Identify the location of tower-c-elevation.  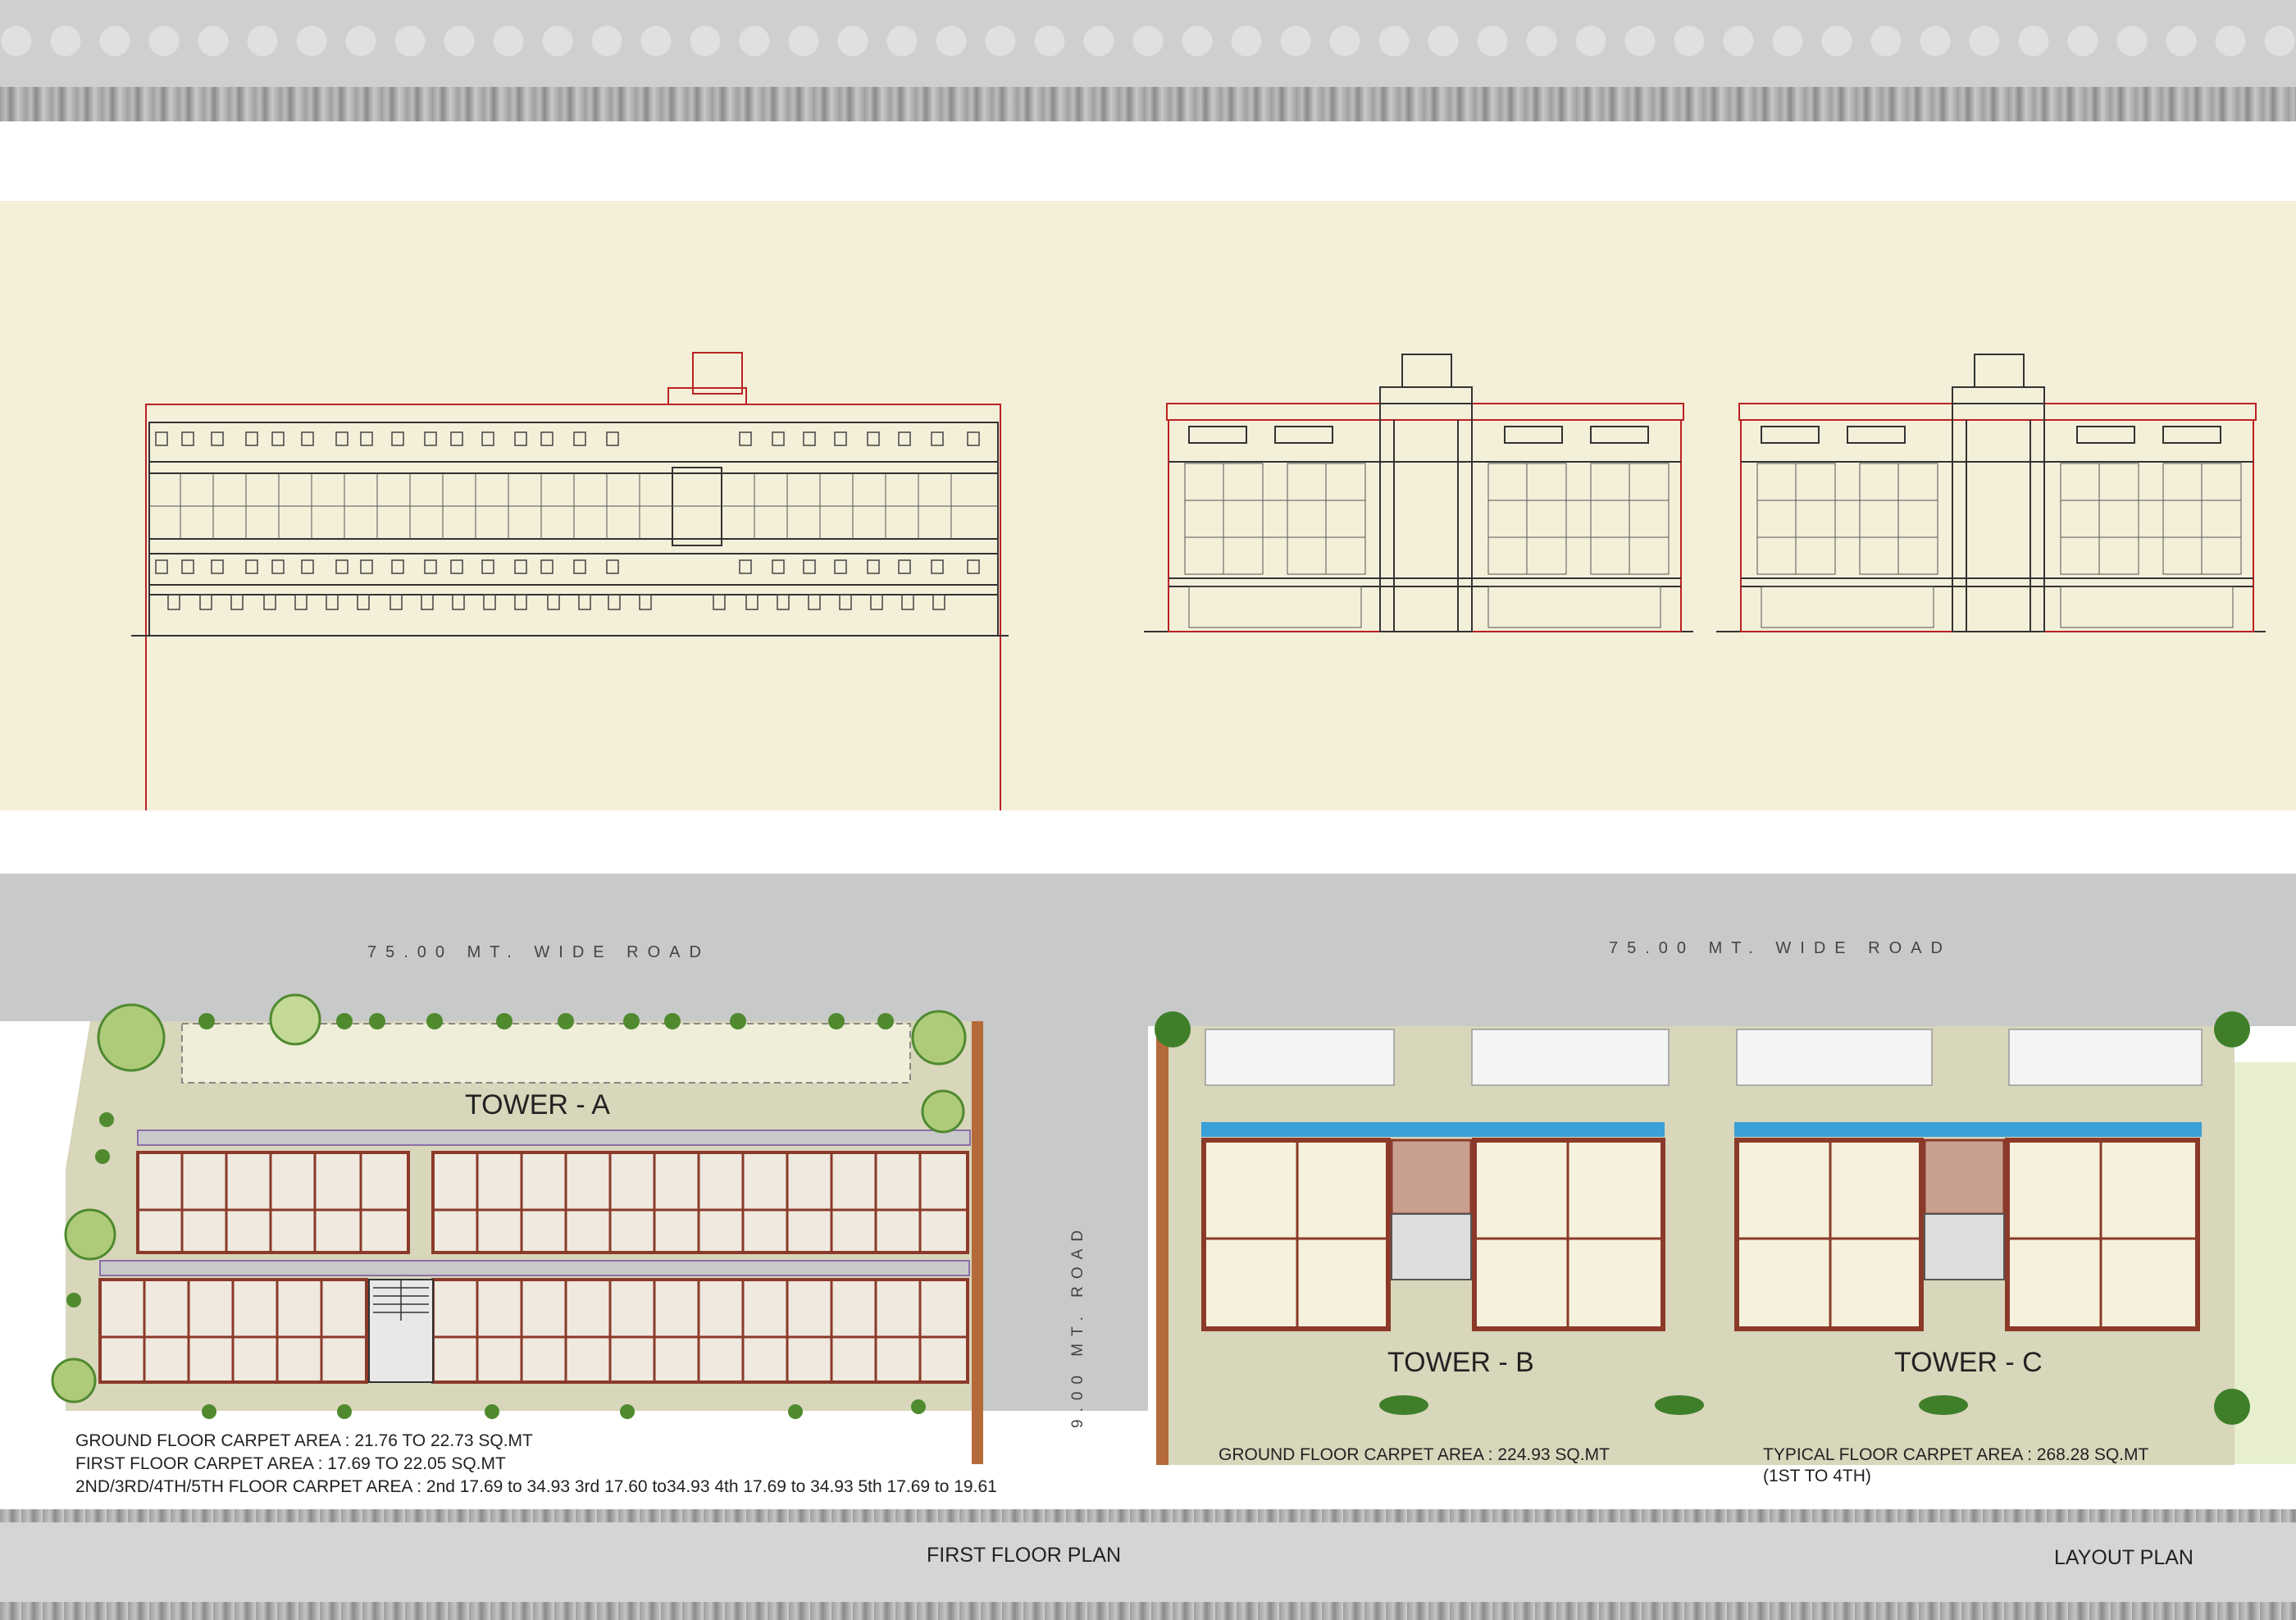
(1991, 493).